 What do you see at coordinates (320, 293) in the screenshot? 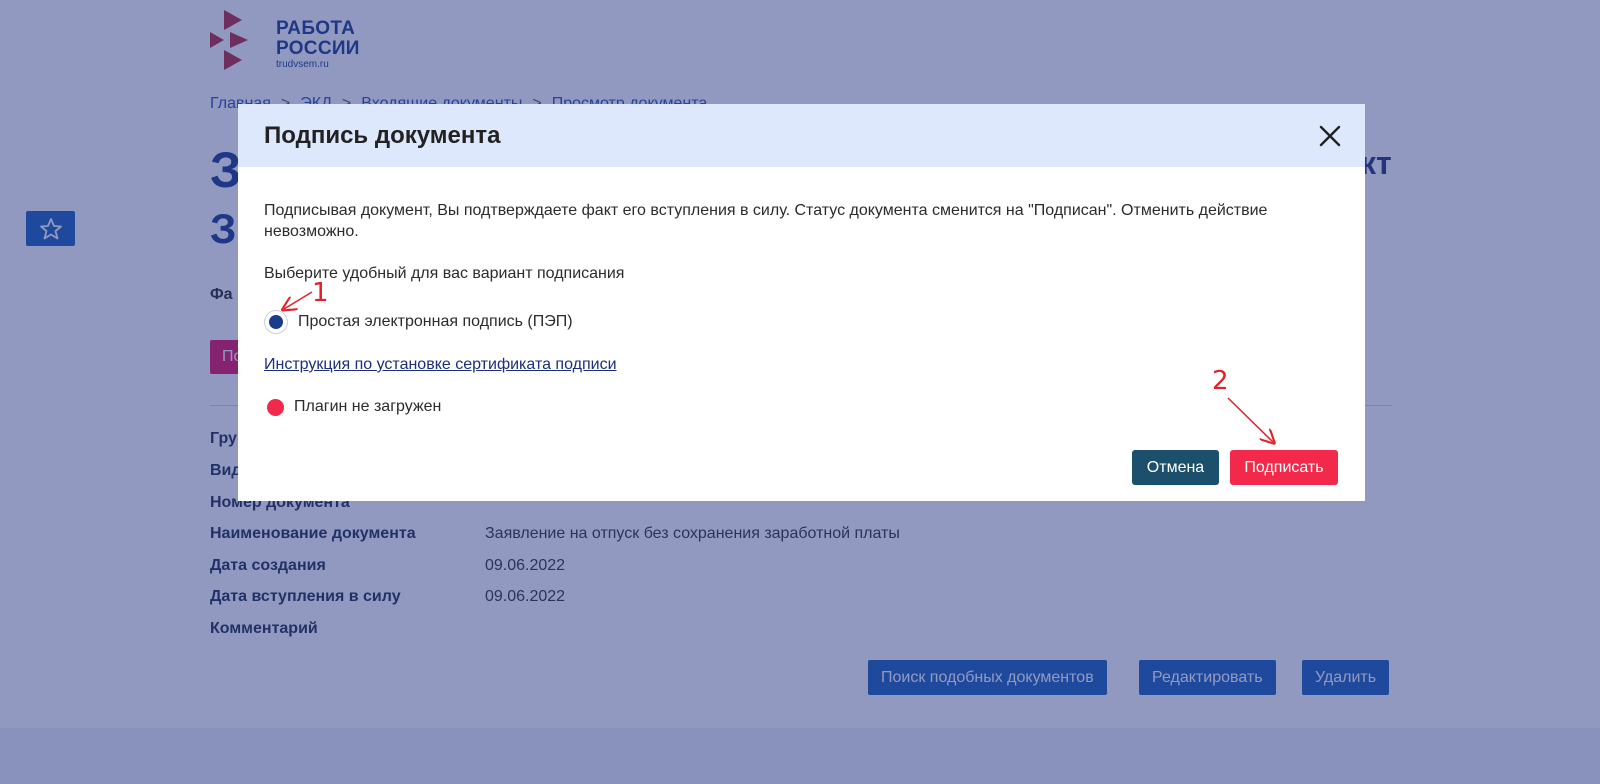
I see `annotation-marker-1: 1` at bounding box center [320, 293].